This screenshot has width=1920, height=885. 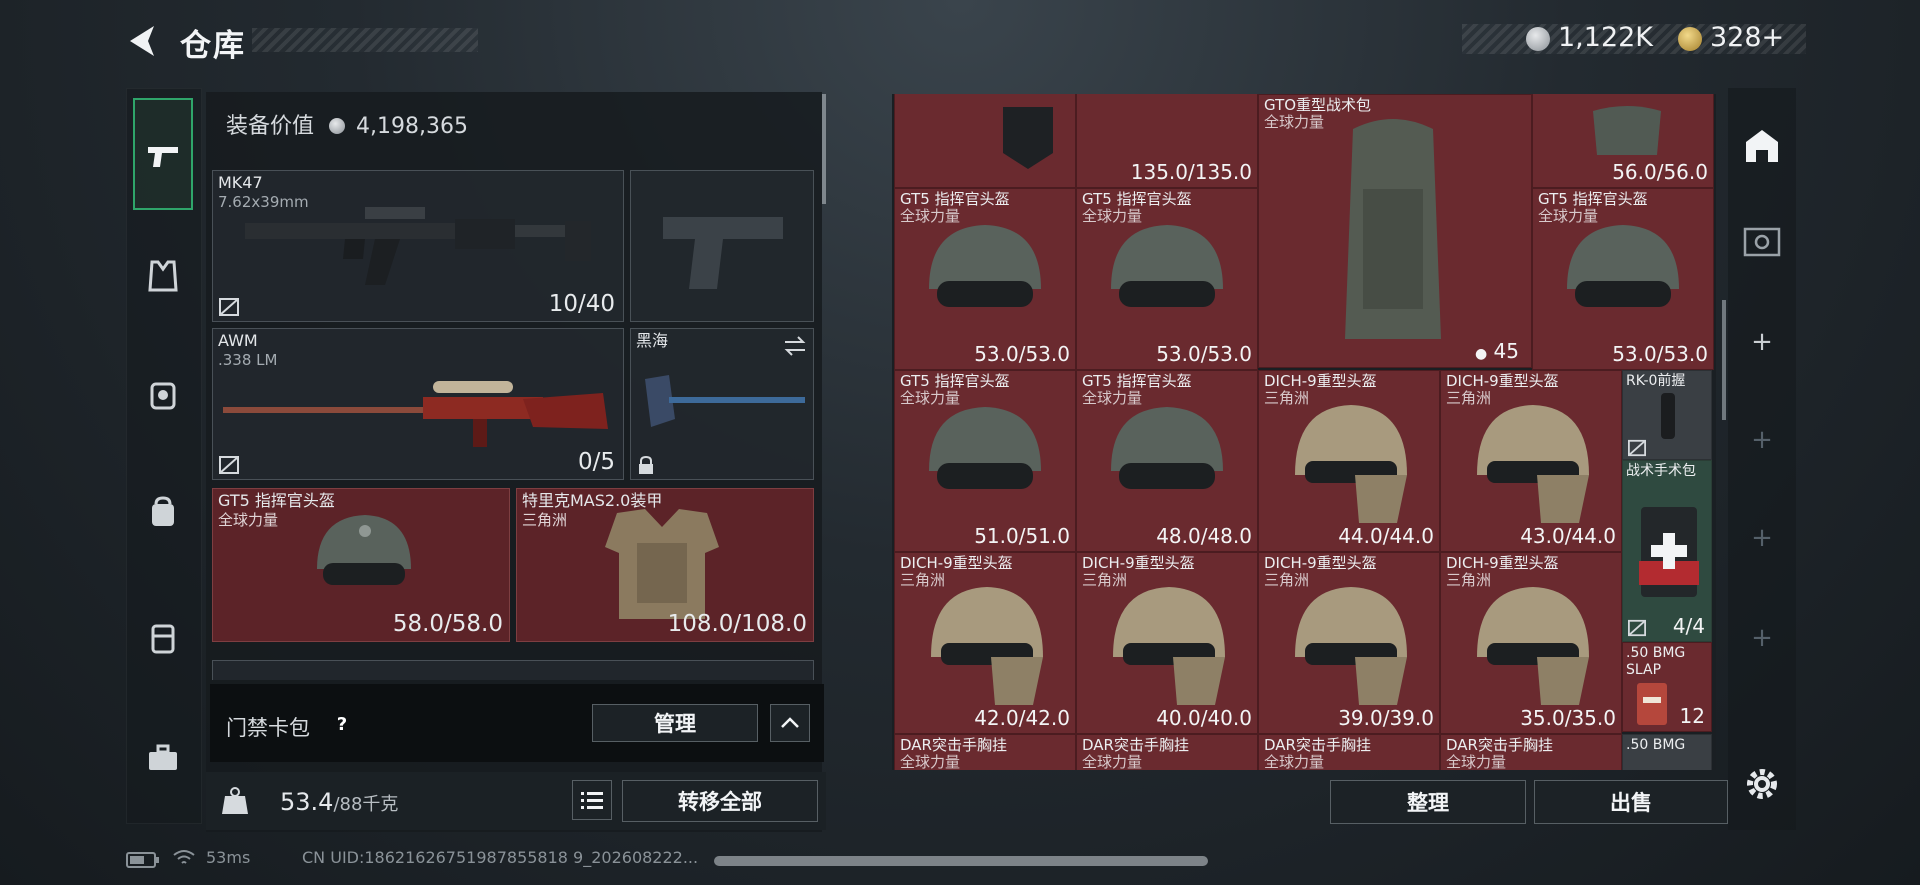 I want to click on storage-item: GT5 指挥官头盔 全球力量 51.0/51.0, so click(x=985, y=461).